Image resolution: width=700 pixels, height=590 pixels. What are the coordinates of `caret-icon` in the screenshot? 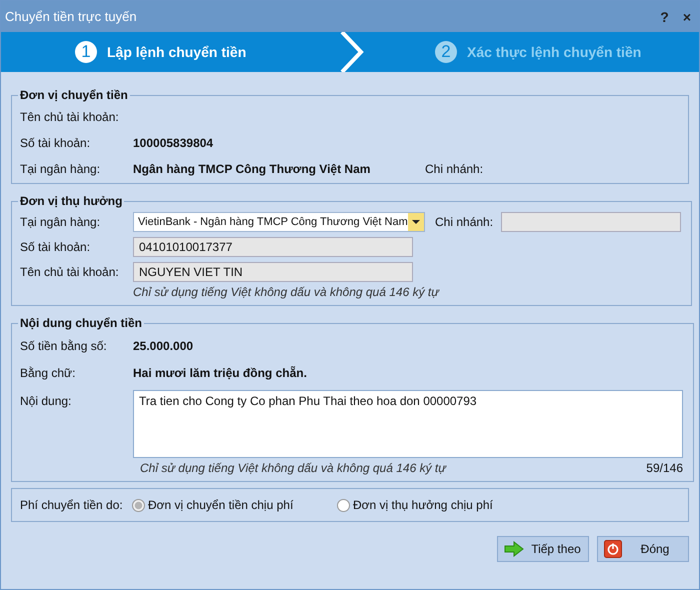 It's located at (416, 222).